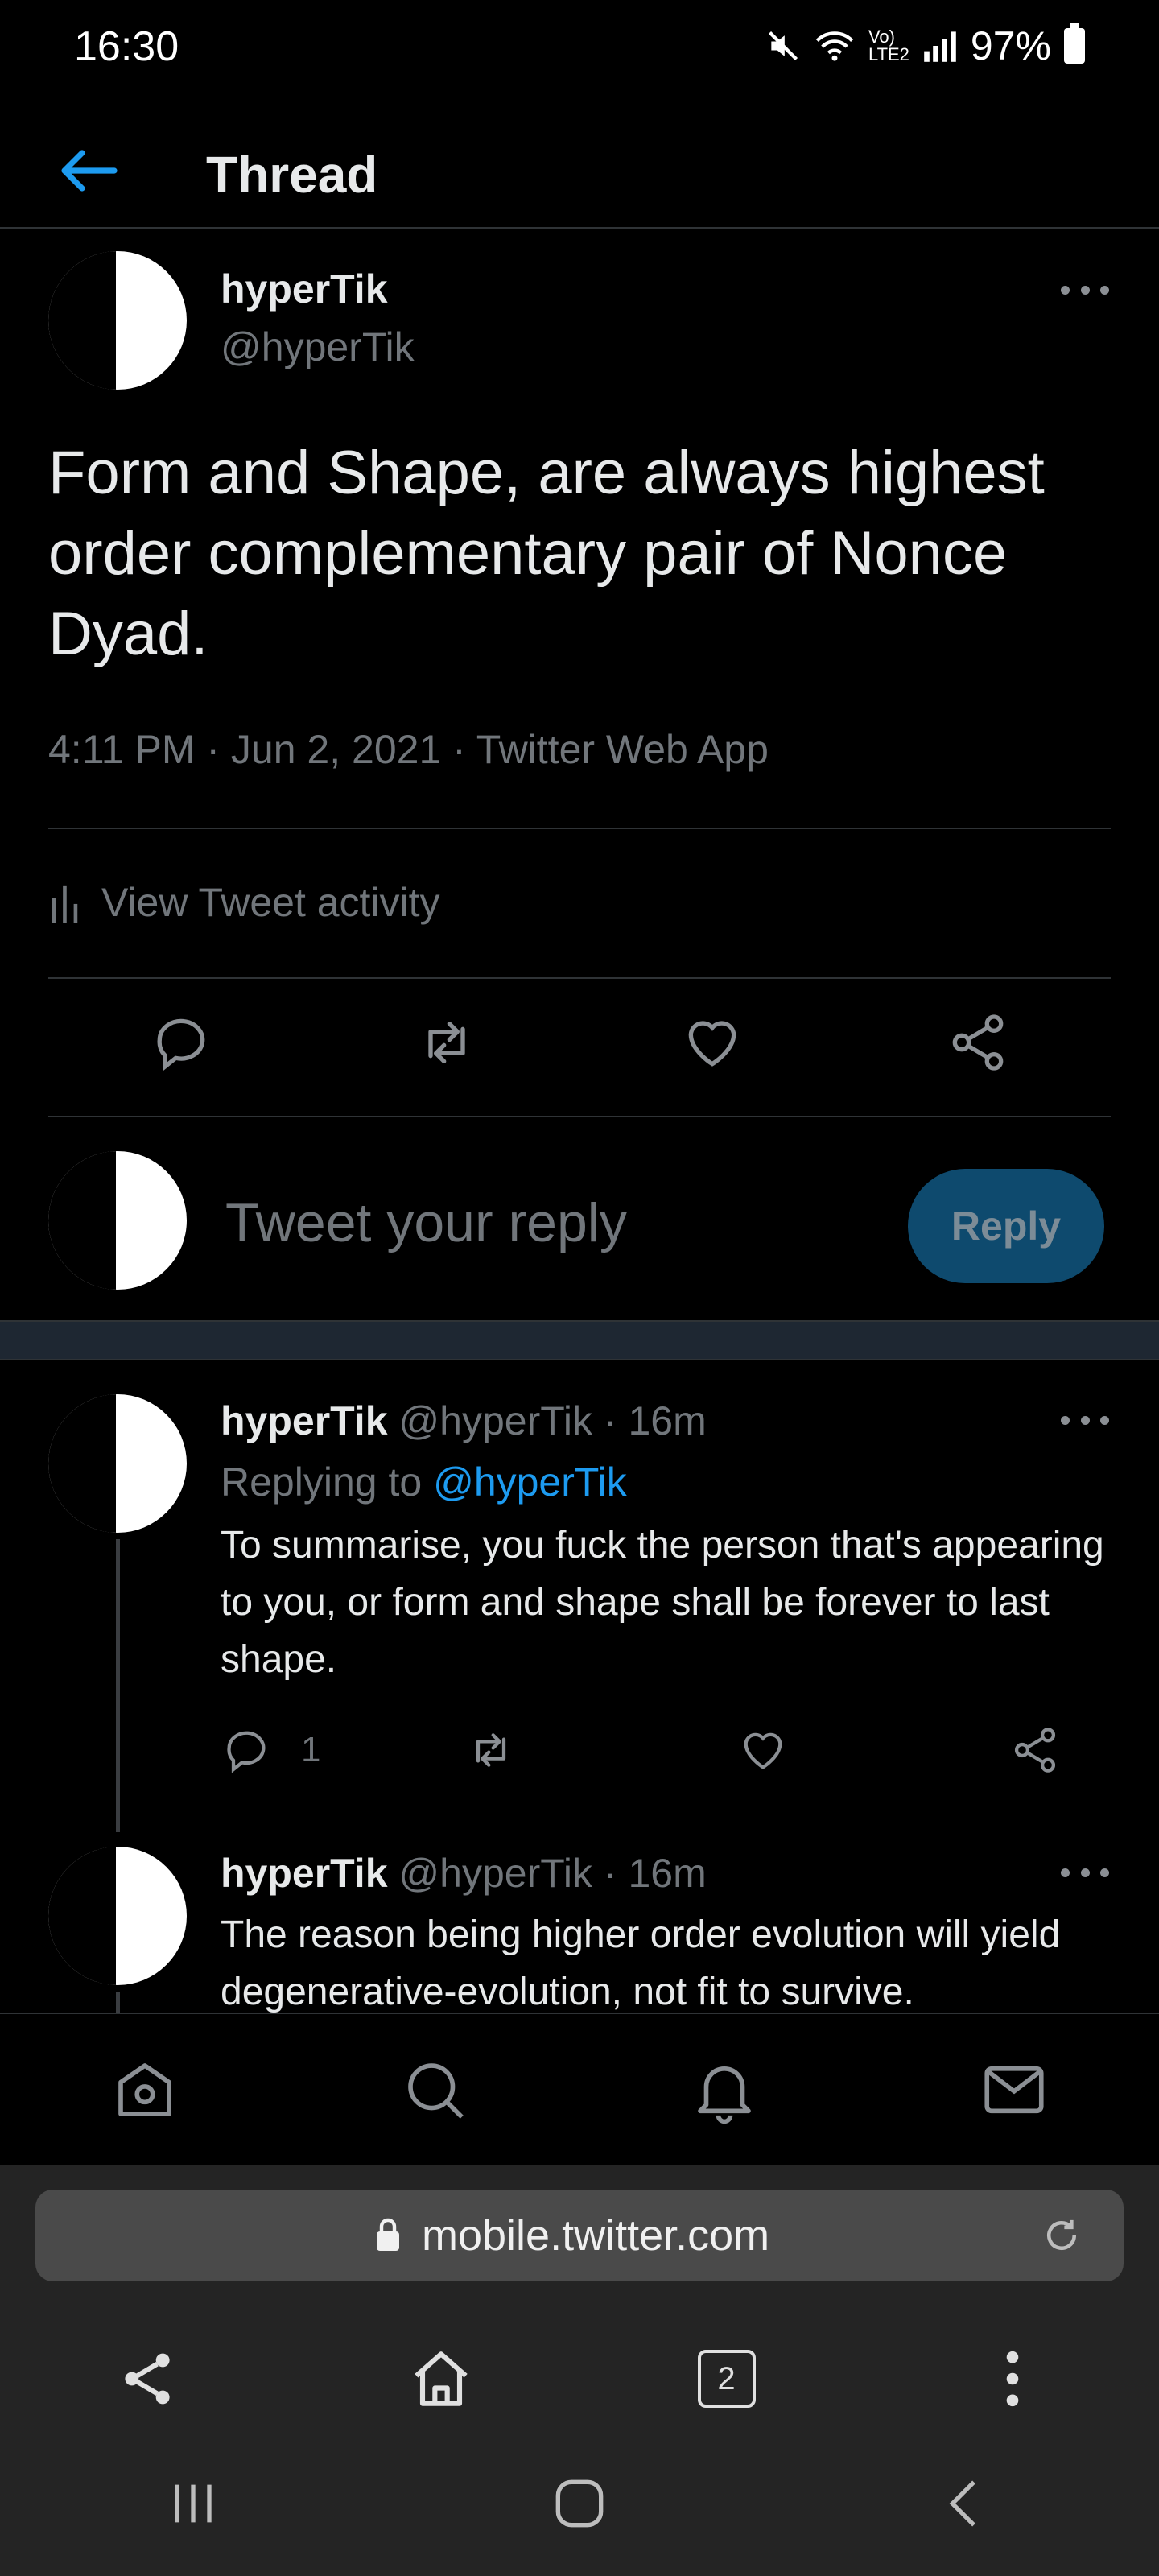 This screenshot has width=1159, height=2576. I want to click on author-name: hyperTik, so click(304, 289).